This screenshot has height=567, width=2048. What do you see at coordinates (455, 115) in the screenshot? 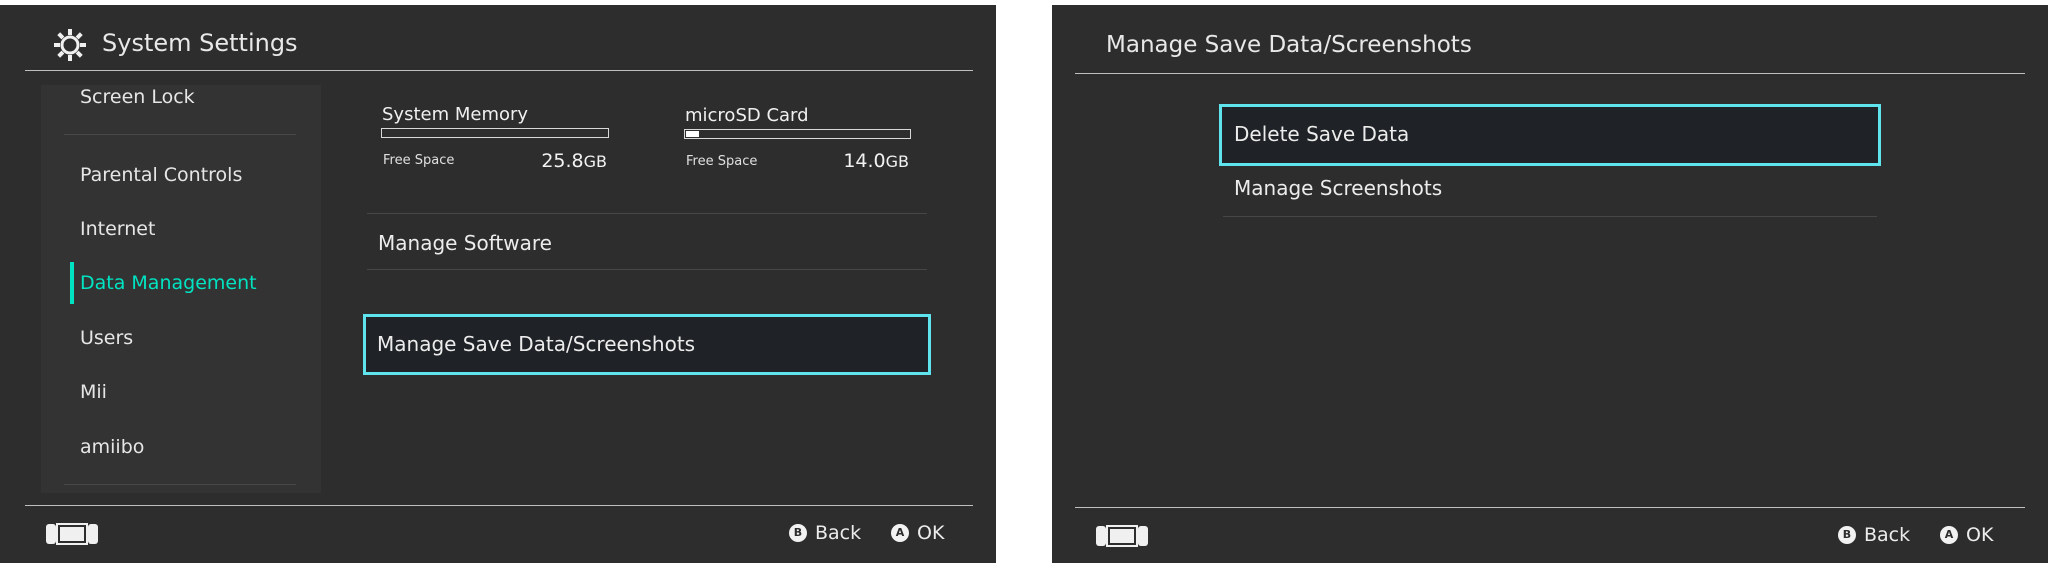
I see `system-memory-label: System Memory` at bounding box center [455, 115].